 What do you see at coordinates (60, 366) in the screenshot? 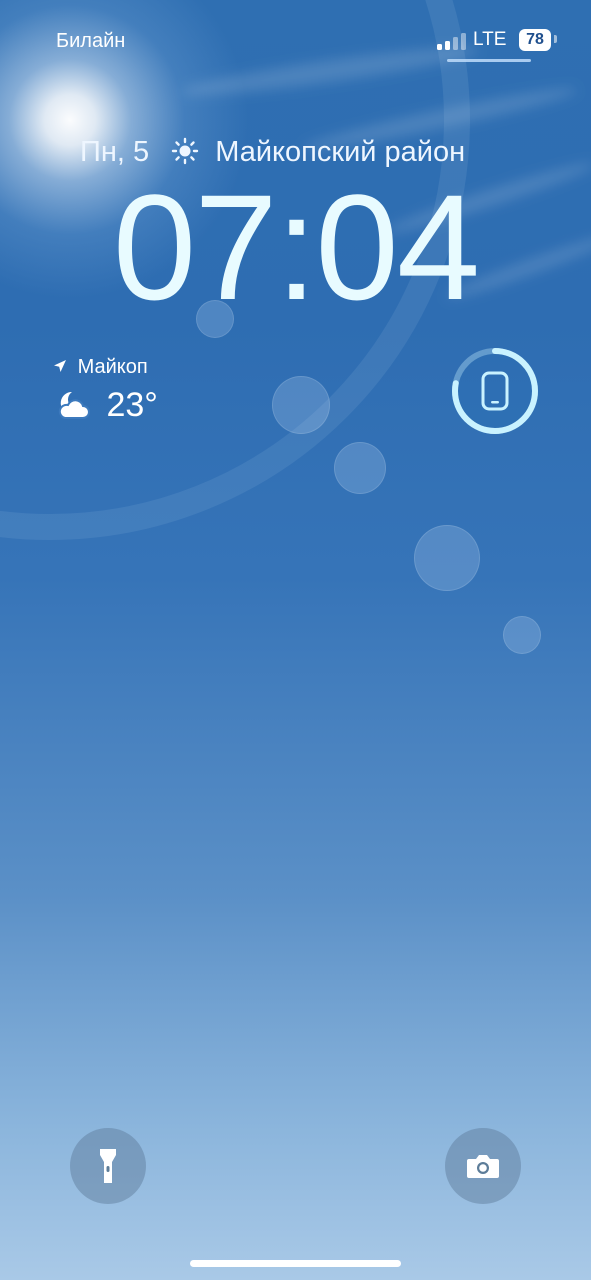
I see `location-arrow-icon` at bounding box center [60, 366].